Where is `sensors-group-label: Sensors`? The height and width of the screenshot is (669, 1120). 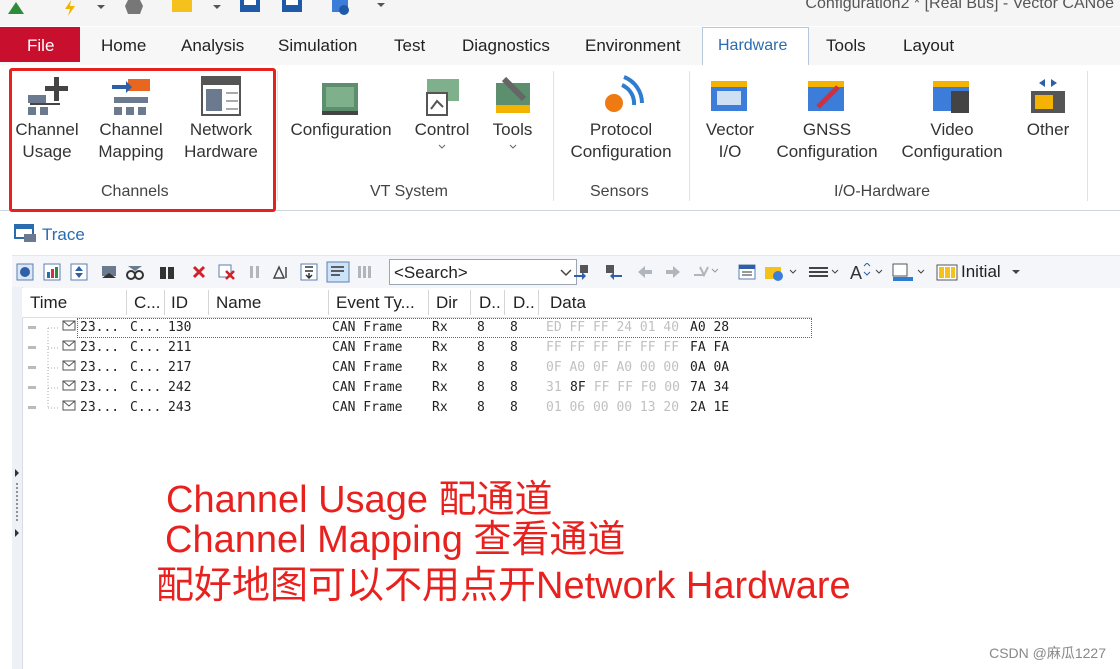
sensors-group-label: Sensors is located at coordinates (619, 191).